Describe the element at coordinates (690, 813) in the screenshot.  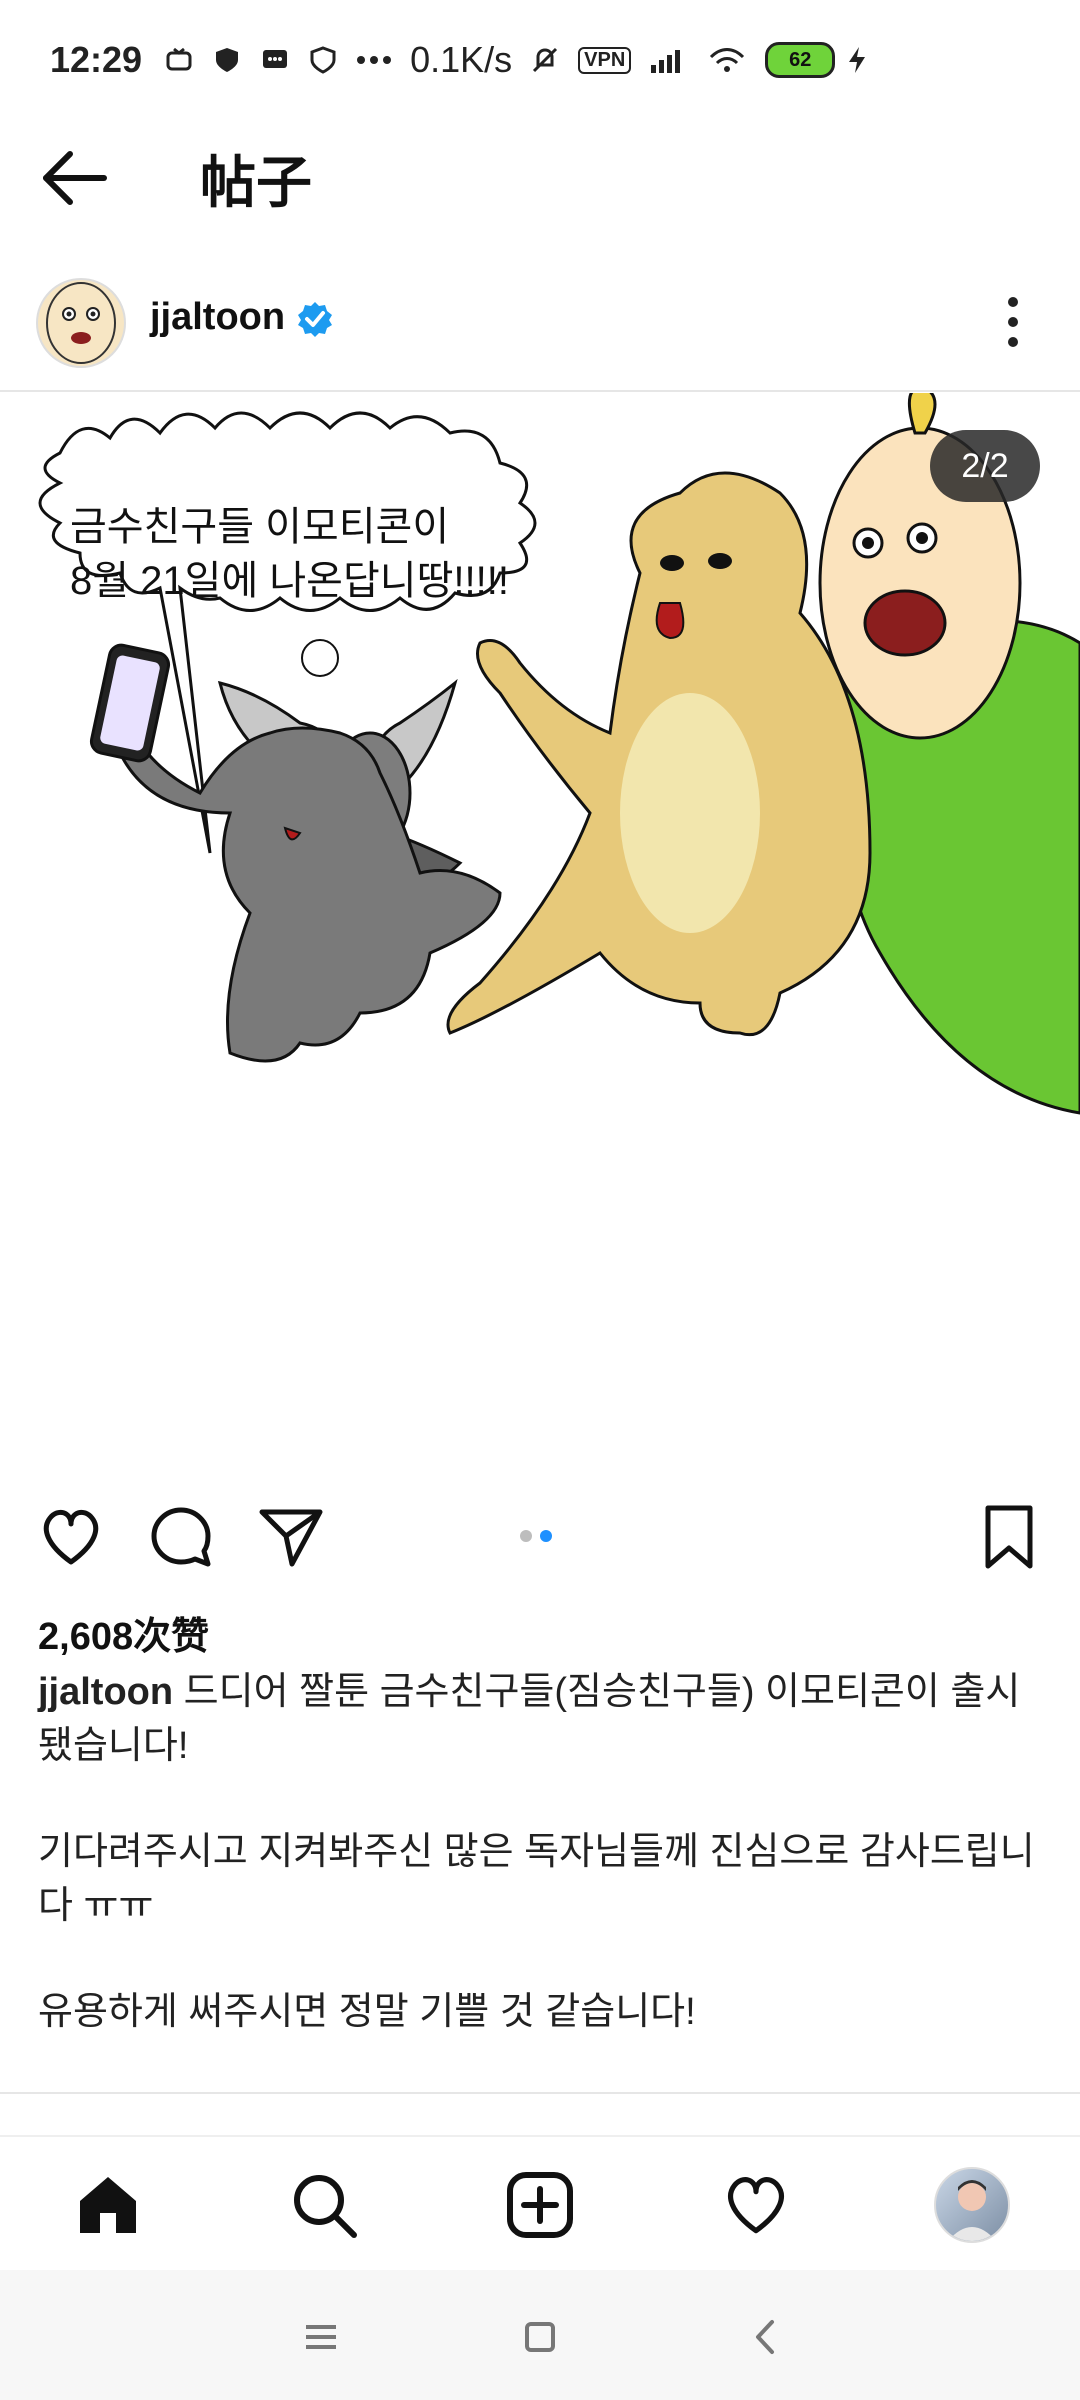
I see `dog-belly` at that location.